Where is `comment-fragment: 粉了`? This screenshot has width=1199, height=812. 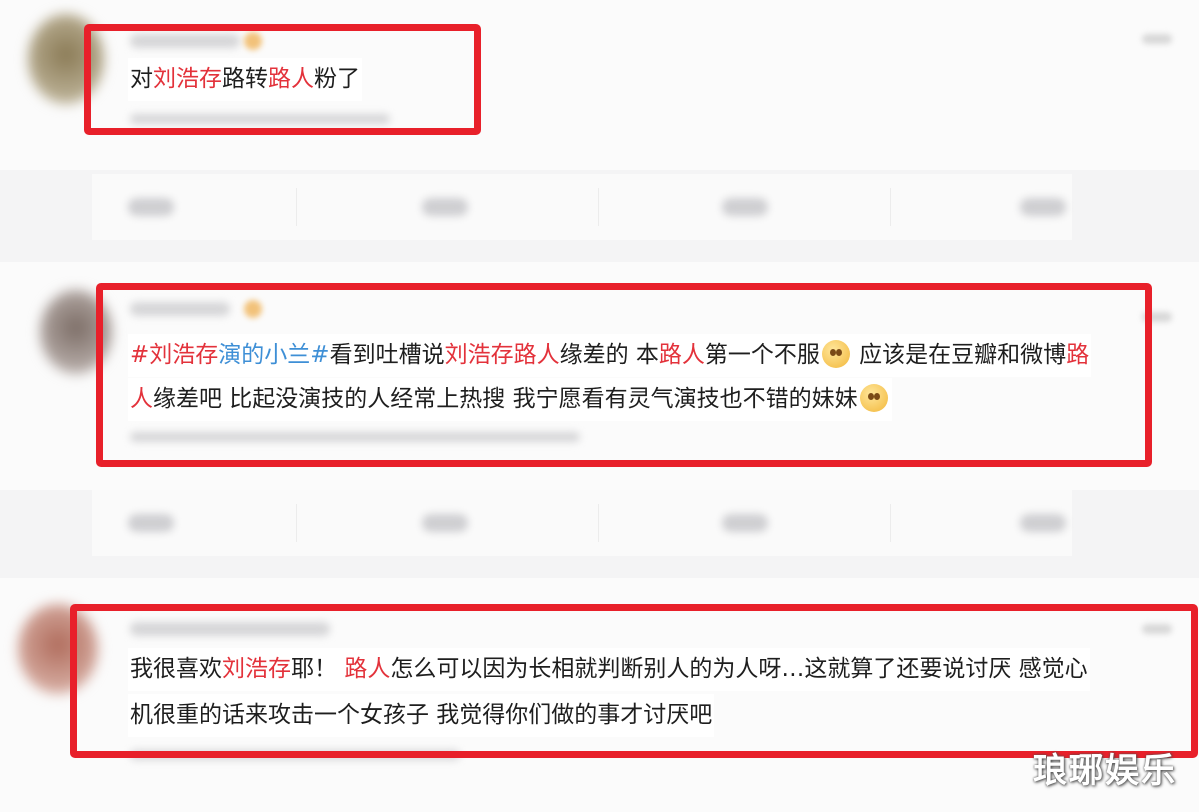
comment-fragment: 粉了 is located at coordinates (337, 79).